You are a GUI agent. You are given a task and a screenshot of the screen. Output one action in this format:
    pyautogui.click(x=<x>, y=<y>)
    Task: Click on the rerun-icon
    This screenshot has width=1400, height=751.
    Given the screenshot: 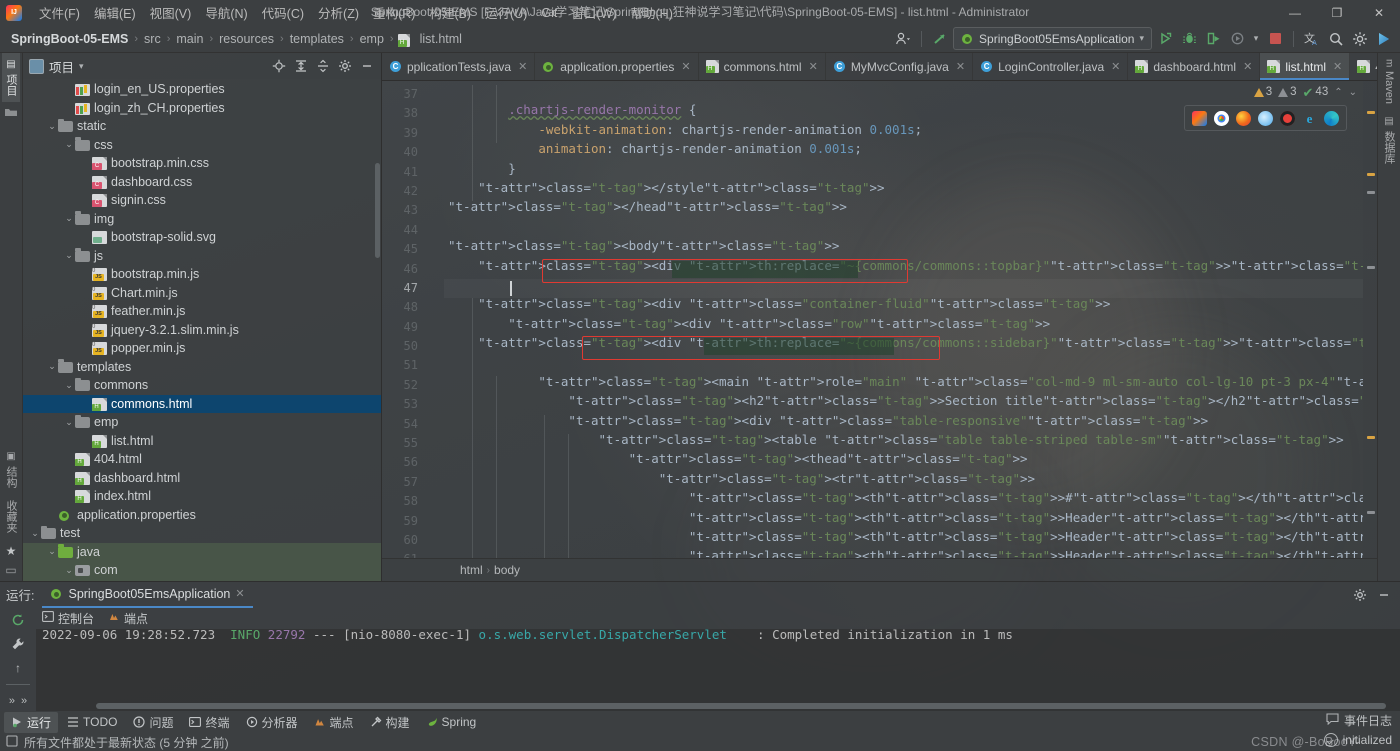 What is the action you would take?
    pyautogui.click(x=18, y=620)
    